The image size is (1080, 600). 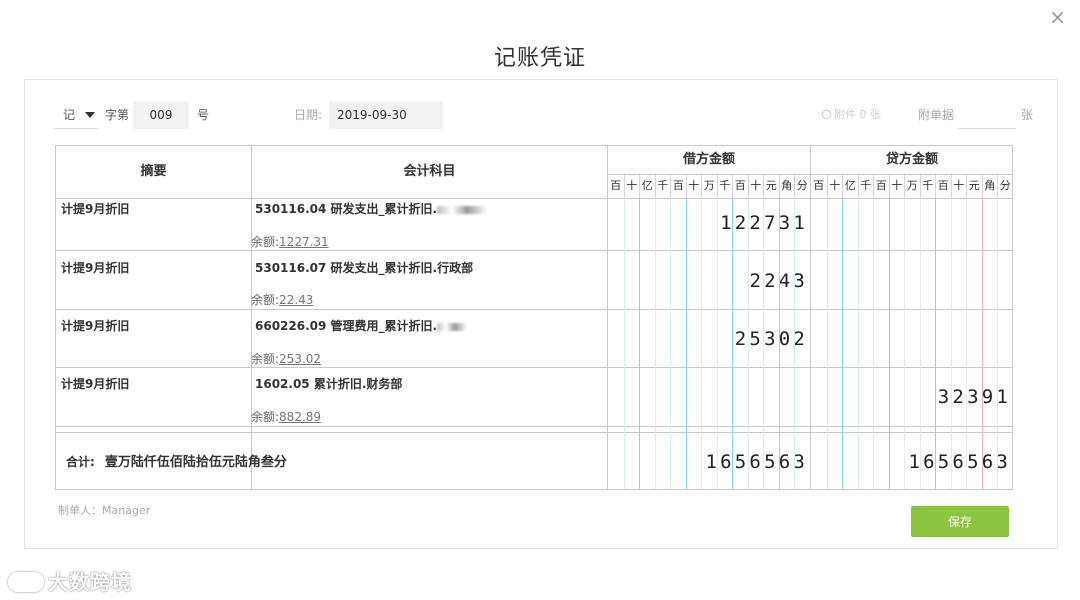 What do you see at coordinates (543, 115) in the screenshot?
I see `voucher-header: 记 字第 号 日期: 附件 0 张 附单据 张` at bounding box center [543, 115].